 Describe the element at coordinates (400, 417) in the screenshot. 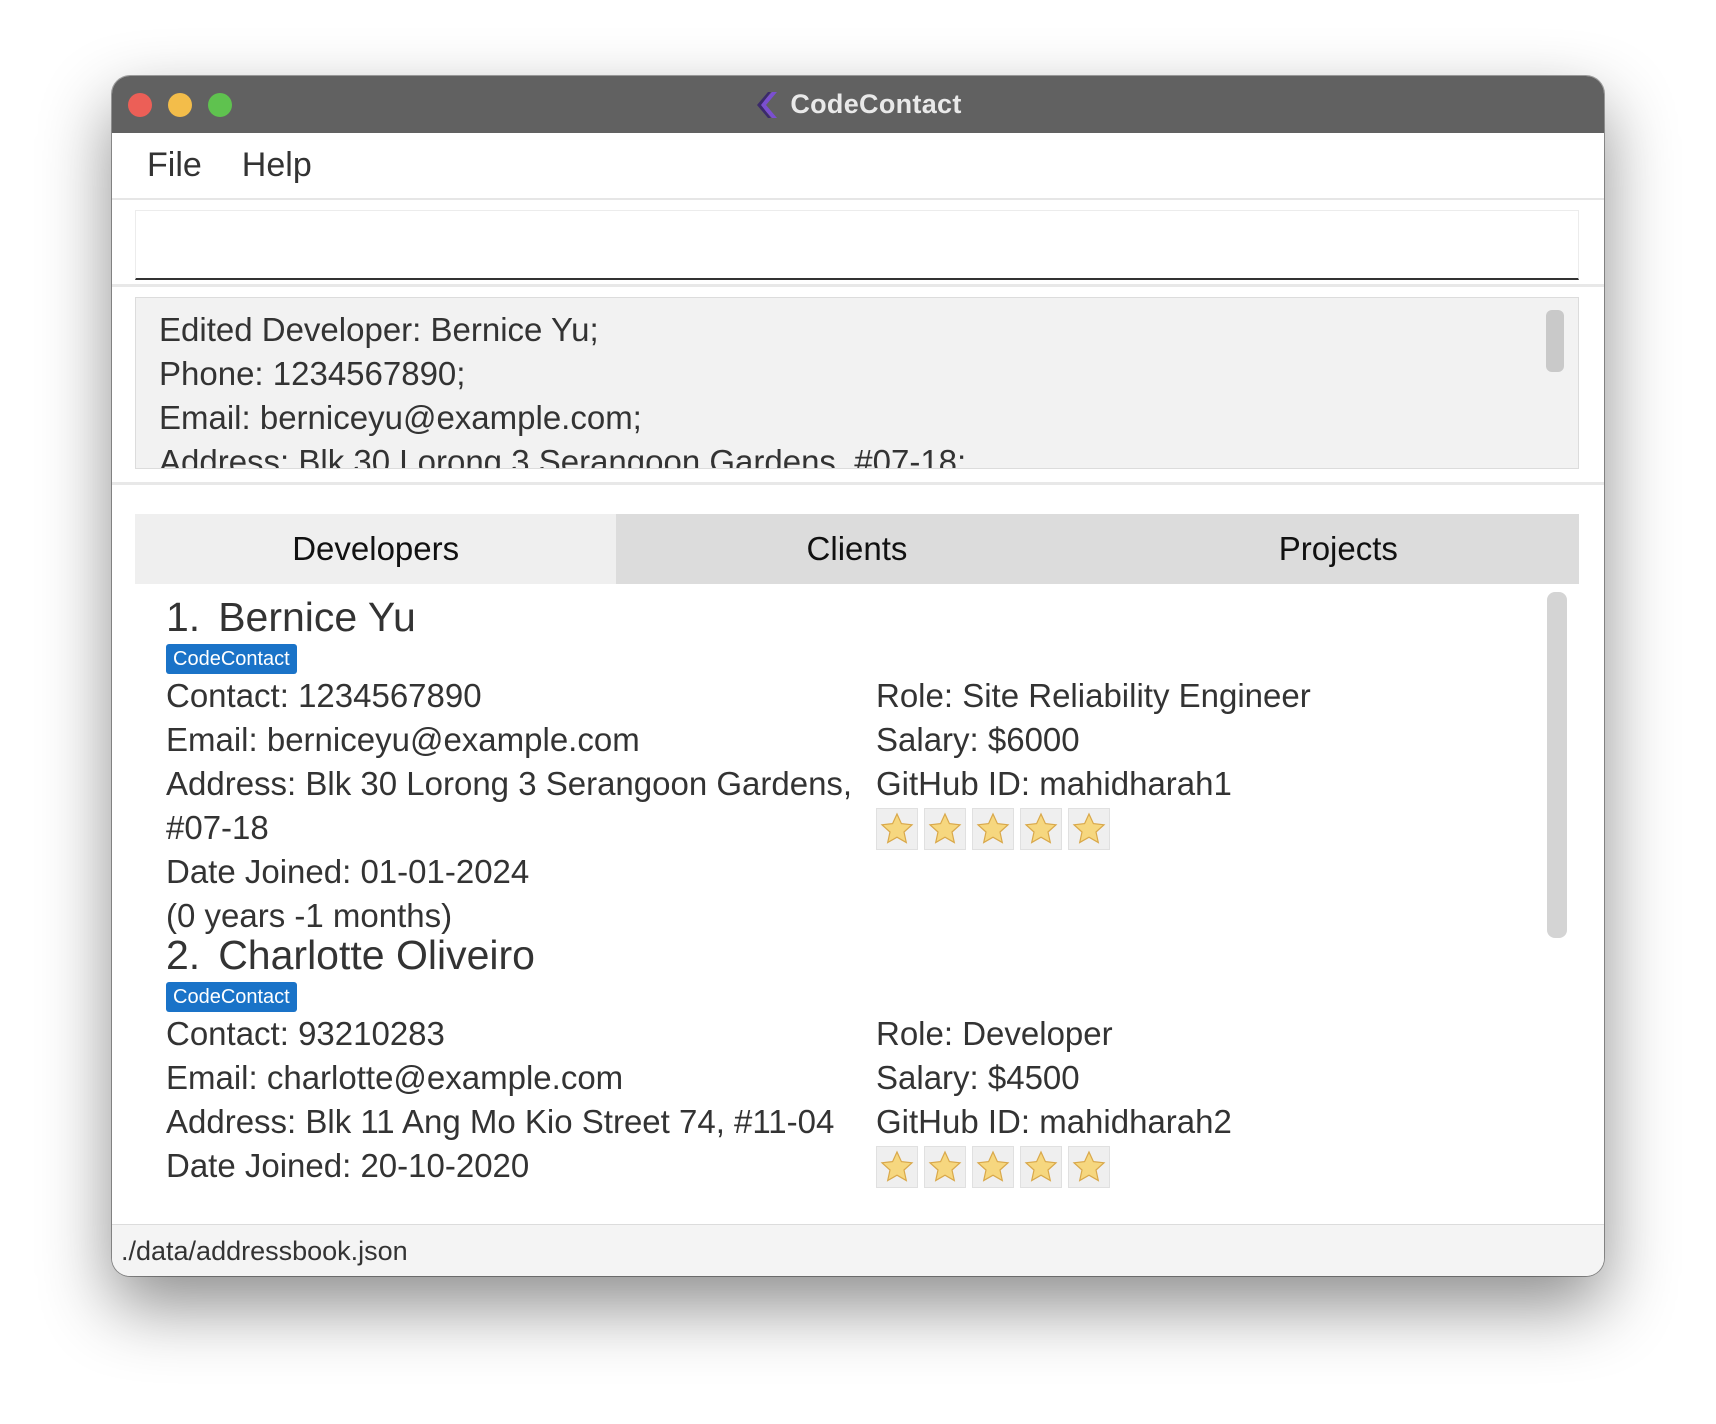

I see `result-line: Email: berniceyu@example.com;` at that location.